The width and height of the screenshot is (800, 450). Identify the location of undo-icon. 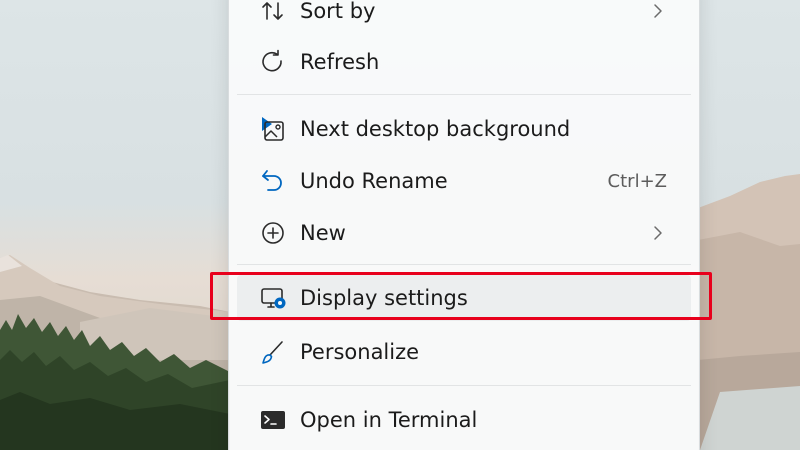
(273, 181).